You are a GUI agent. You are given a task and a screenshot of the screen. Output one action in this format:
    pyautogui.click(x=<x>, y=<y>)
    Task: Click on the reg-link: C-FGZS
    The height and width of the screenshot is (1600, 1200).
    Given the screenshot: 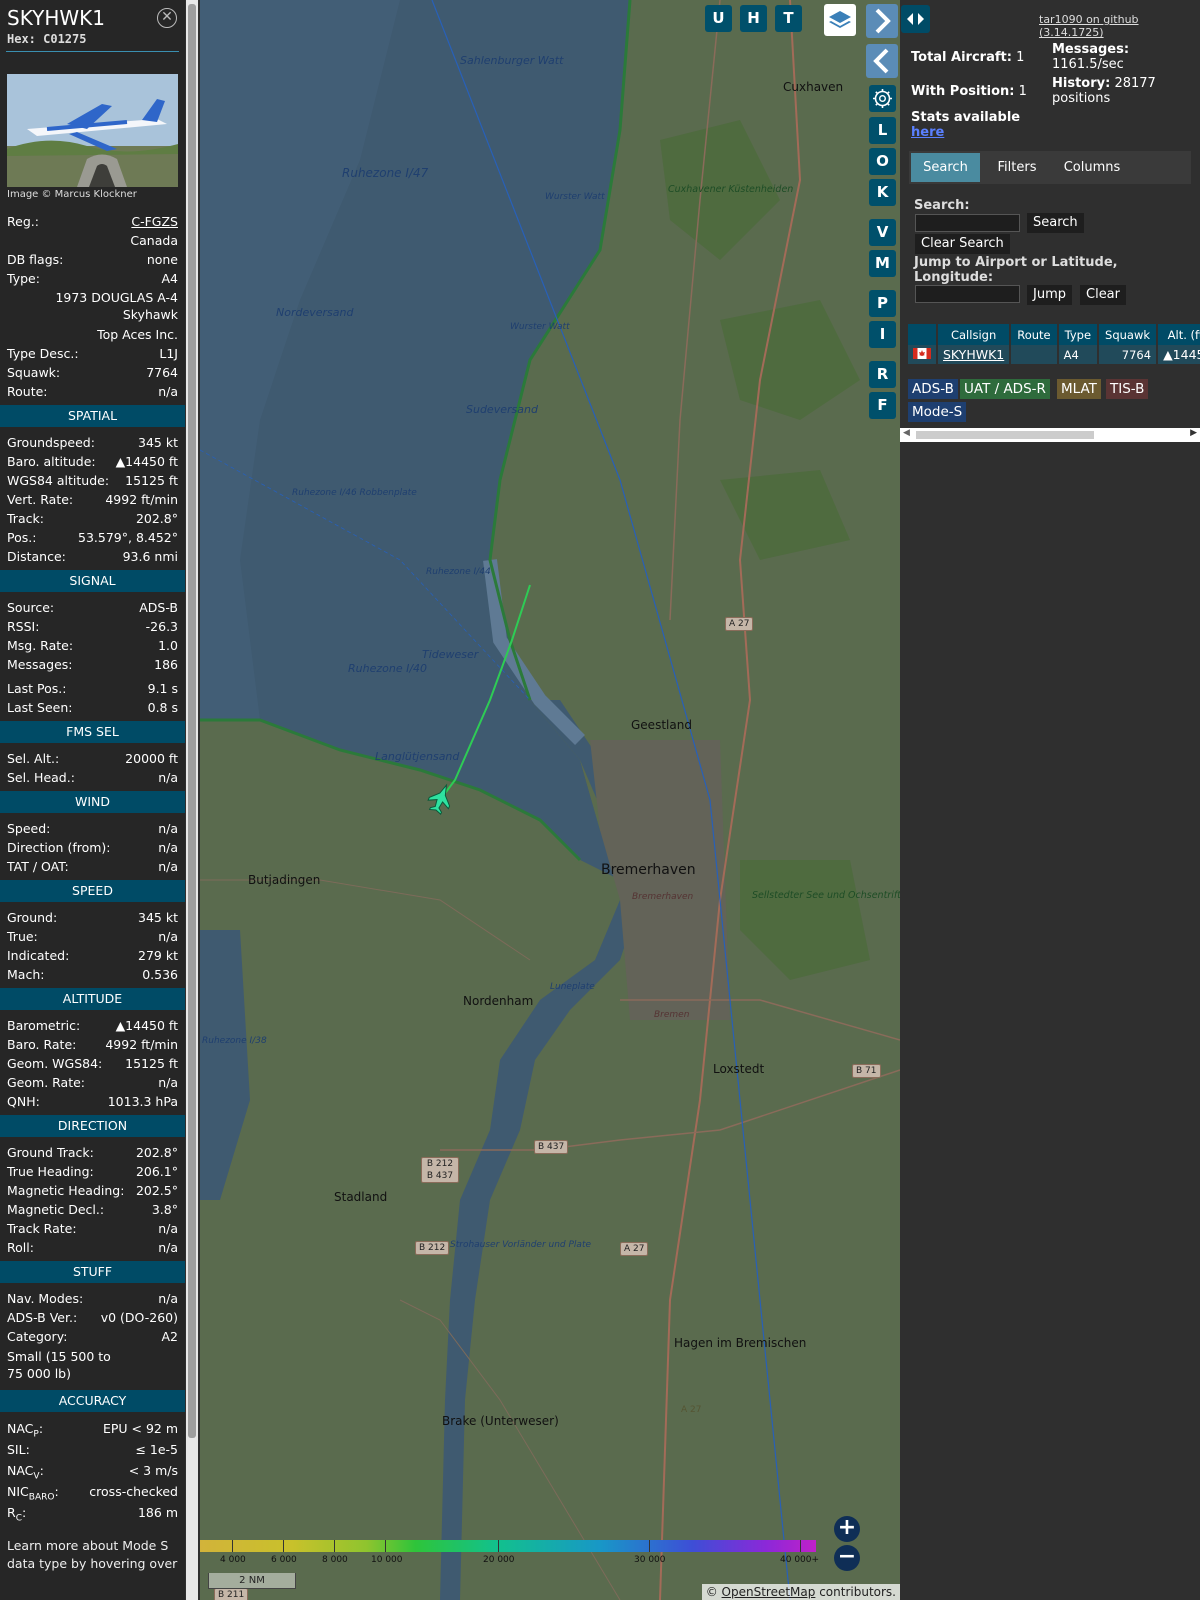 What is the action you would take?
    pyautogui.click(x=154, y=221)
    